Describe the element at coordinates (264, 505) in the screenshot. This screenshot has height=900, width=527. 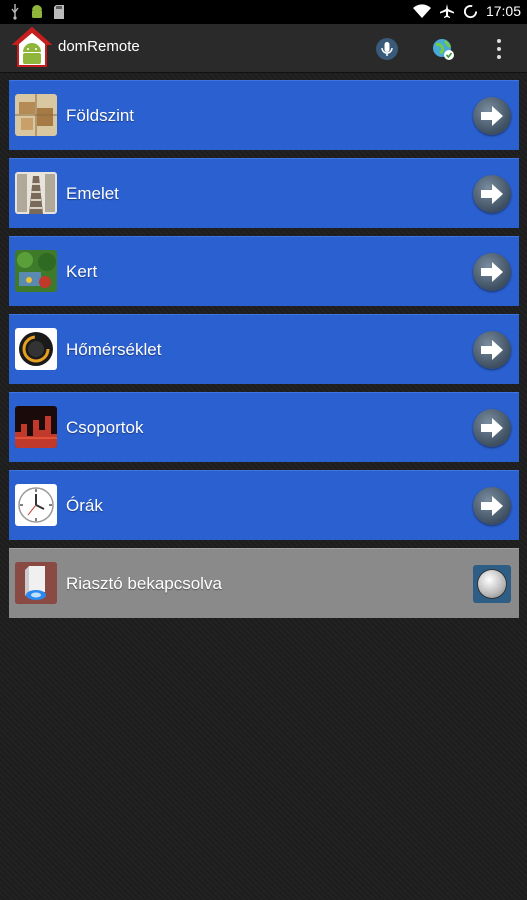
I see `list-item-orak: Órák` at that location.